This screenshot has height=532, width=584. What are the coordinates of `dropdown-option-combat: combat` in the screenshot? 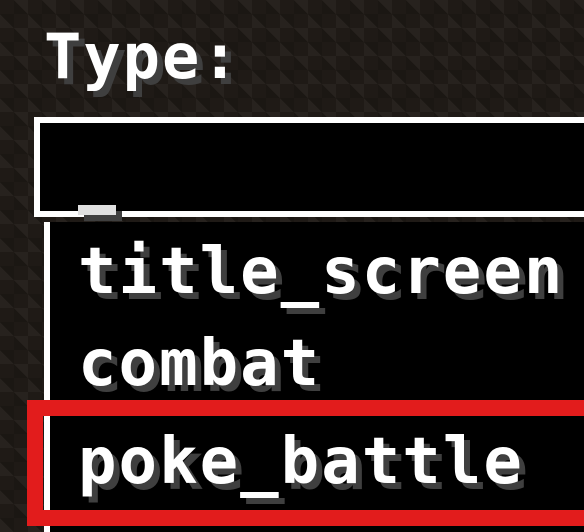 It's located at (199, 364).